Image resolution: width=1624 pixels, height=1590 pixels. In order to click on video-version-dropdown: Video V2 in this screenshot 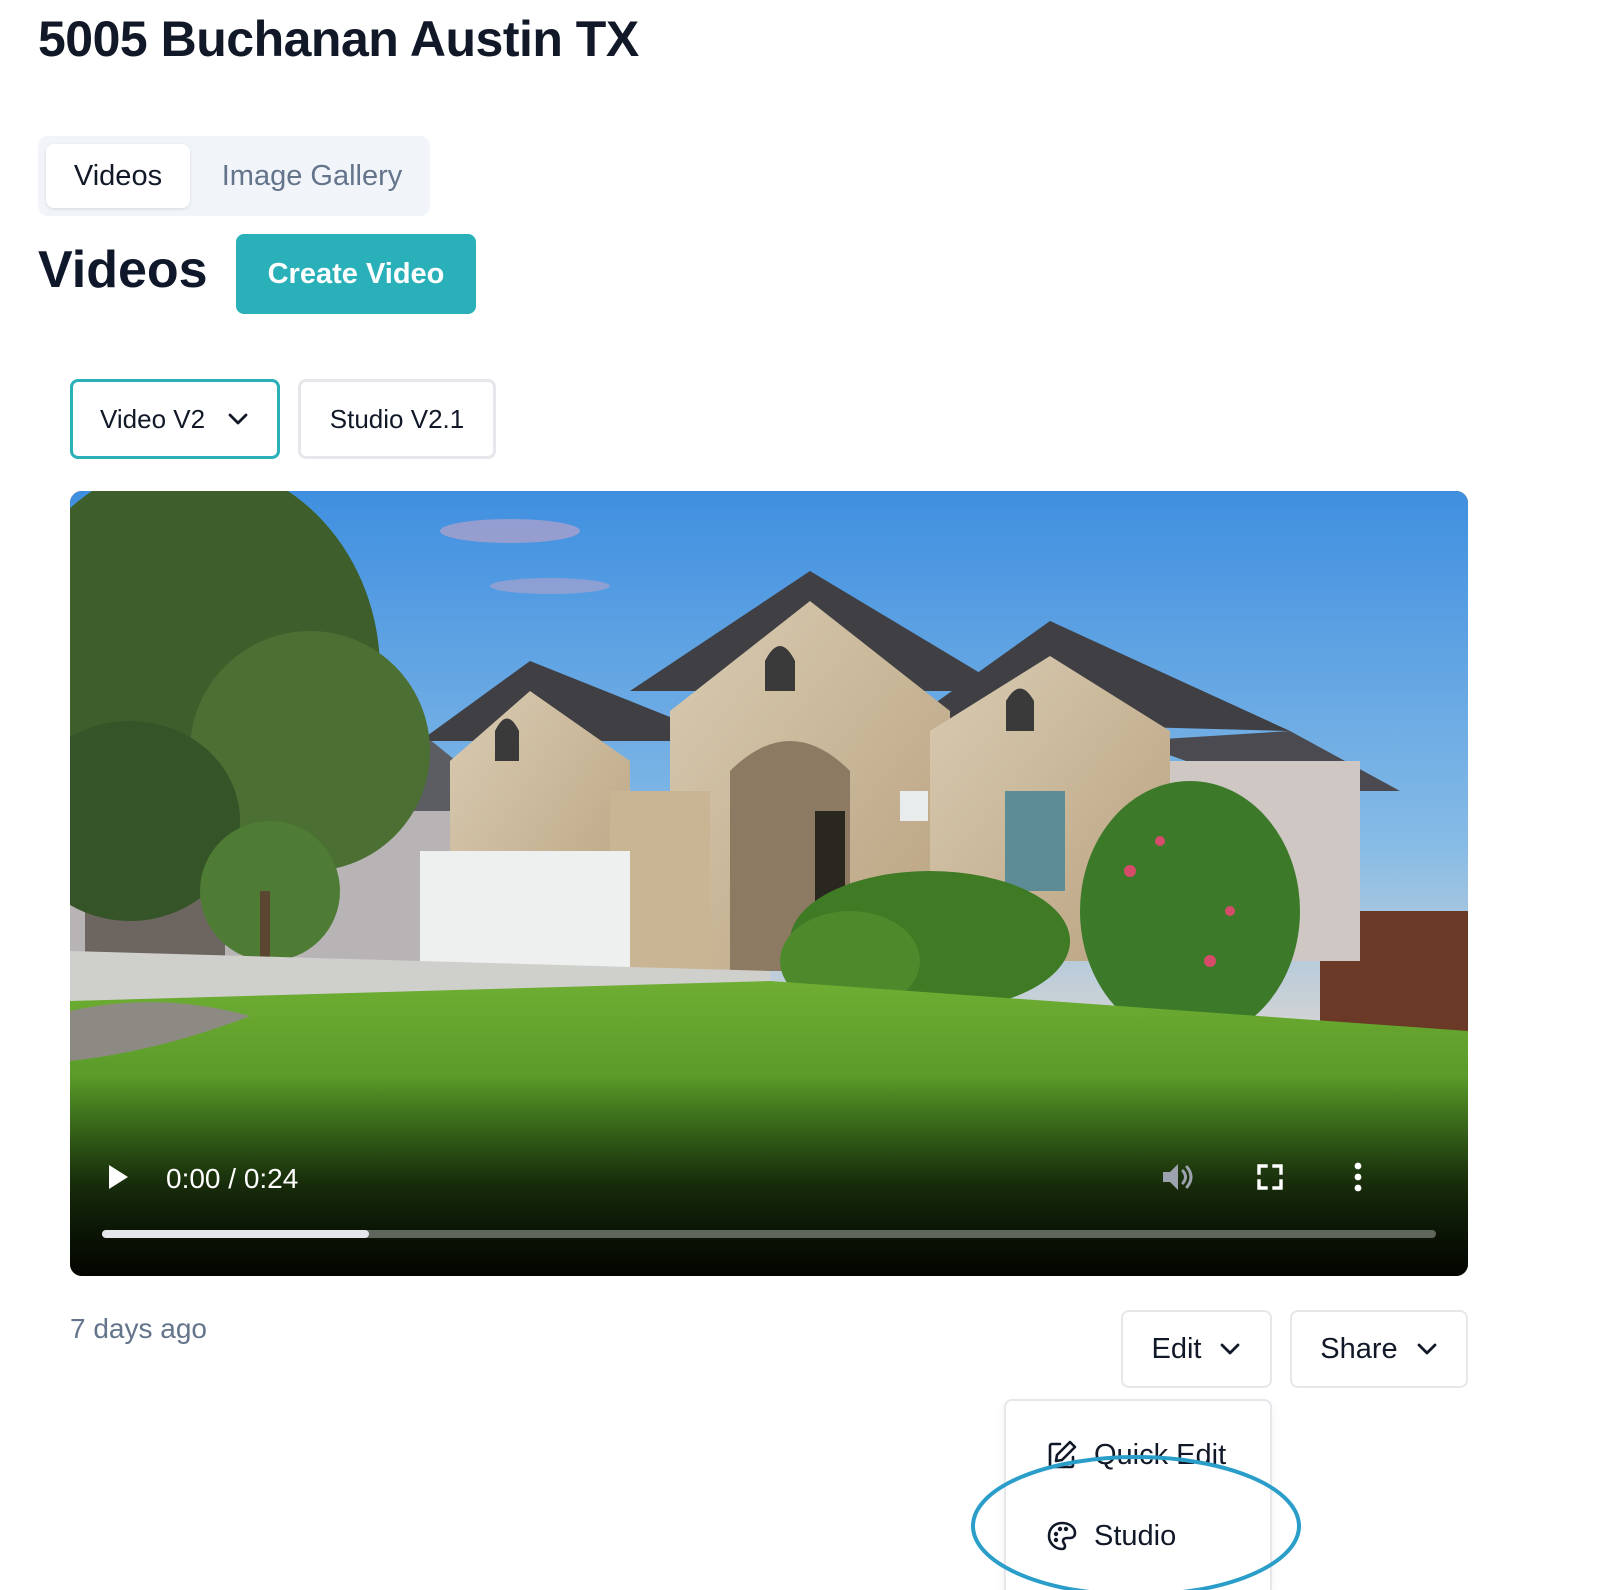, I will do `click(175, 419)`.